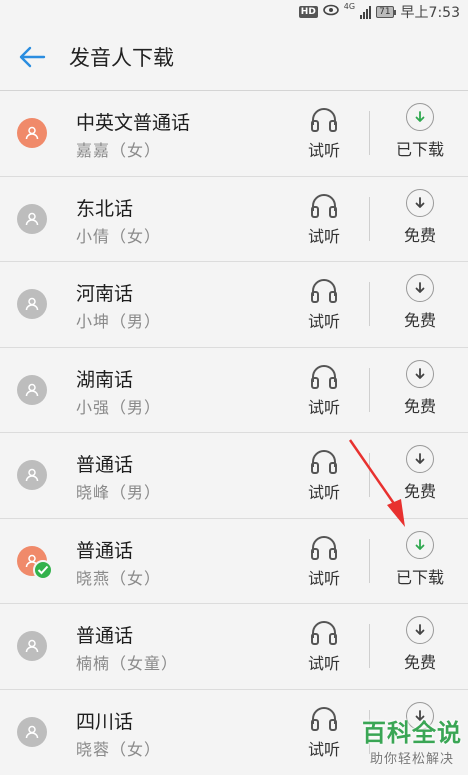 This screenshot has width=468, height=775. Describe the element at coordinates (234, 12) in the screenshot. I see `status-bar: HD 4G 71 早上7:53` at that location.